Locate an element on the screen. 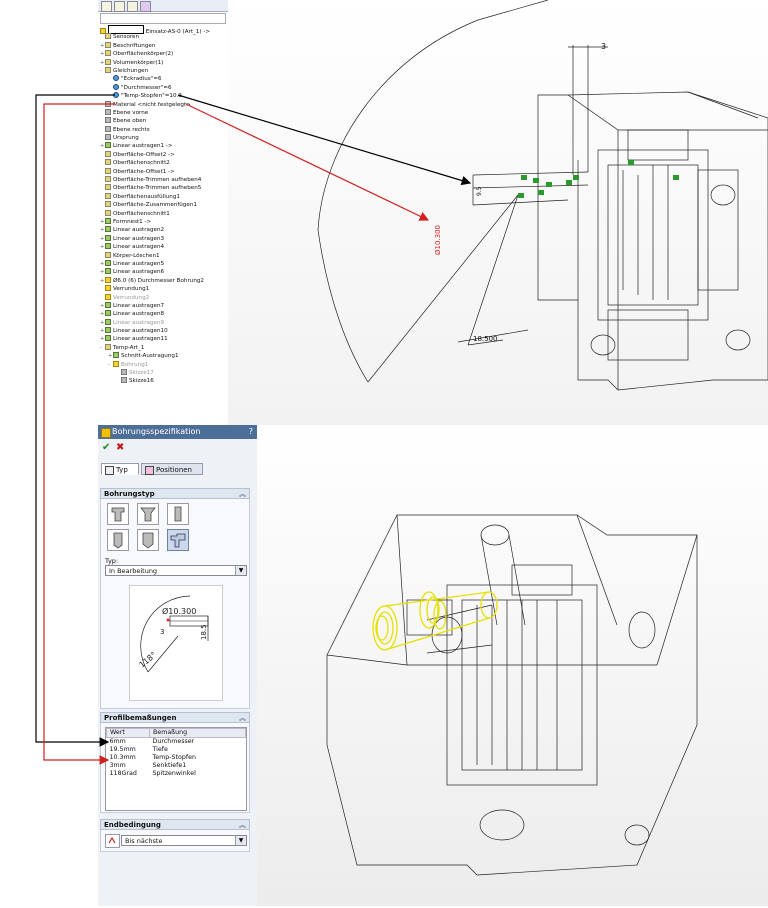  table-row: 19.5mm Tiefe is located at coordinates (176, 750).